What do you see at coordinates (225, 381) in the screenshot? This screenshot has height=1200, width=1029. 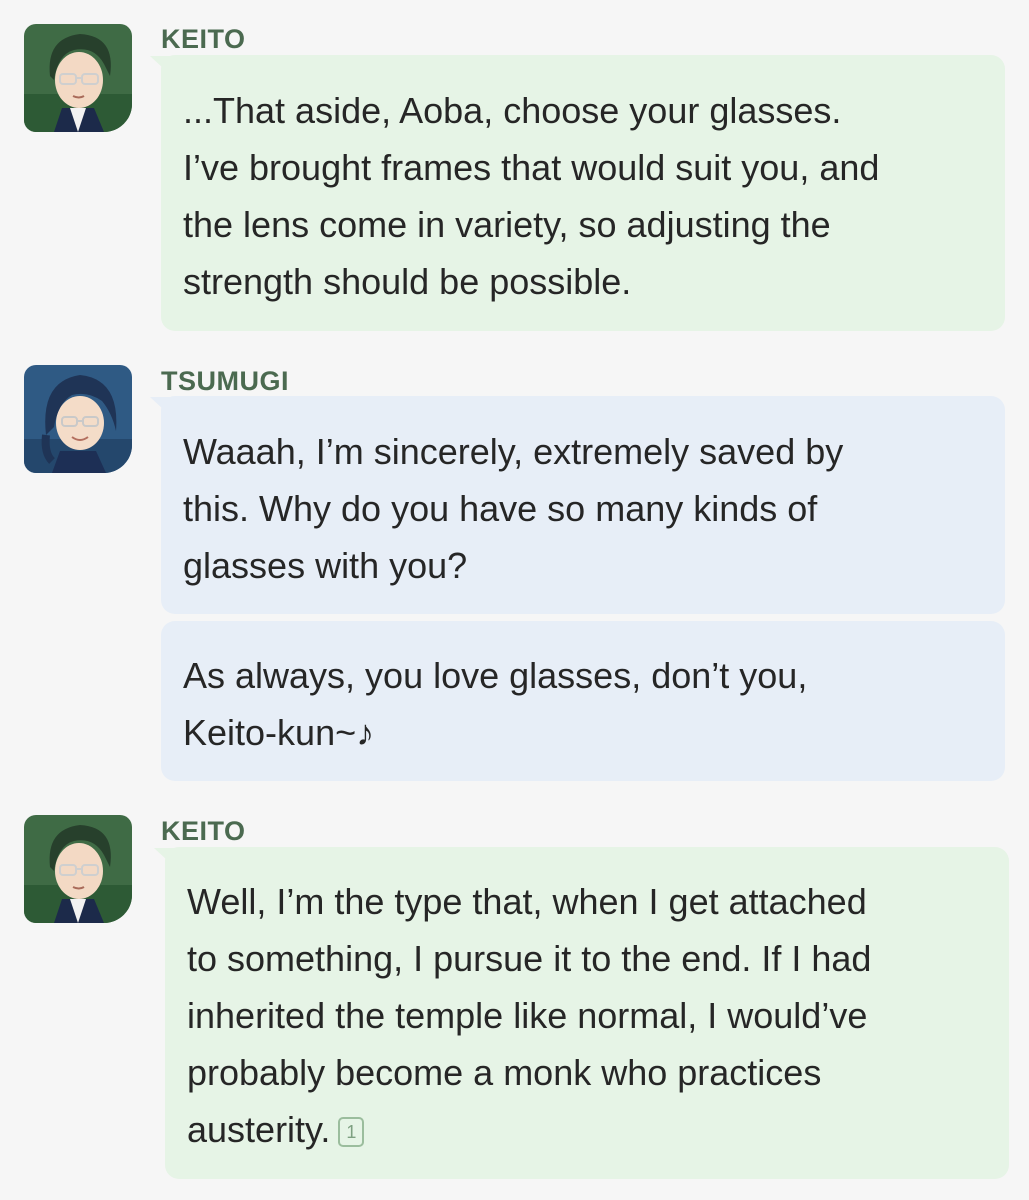 I see `speaker-name: TSUMUGI` at bounding box center [225, 381].